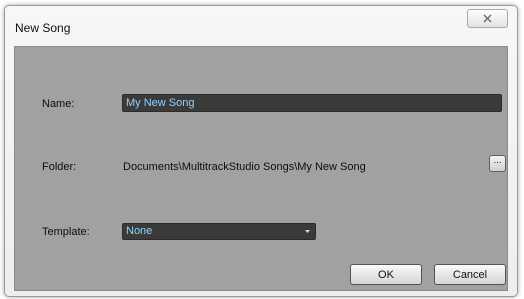  I want to click on folder-label: Folder:, so click(59, 167).